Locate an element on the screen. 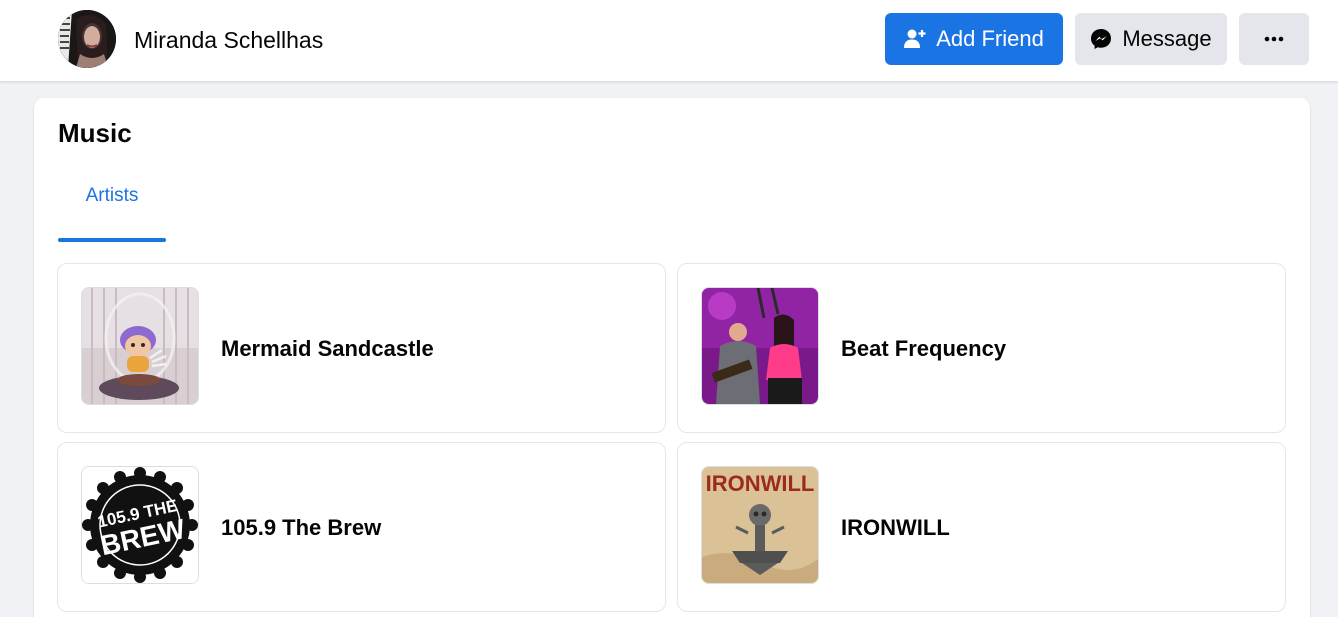 This screenshot has height=617, width=1338. artist-thumbnail: IRONWILL is located at coordinates (760, 525).